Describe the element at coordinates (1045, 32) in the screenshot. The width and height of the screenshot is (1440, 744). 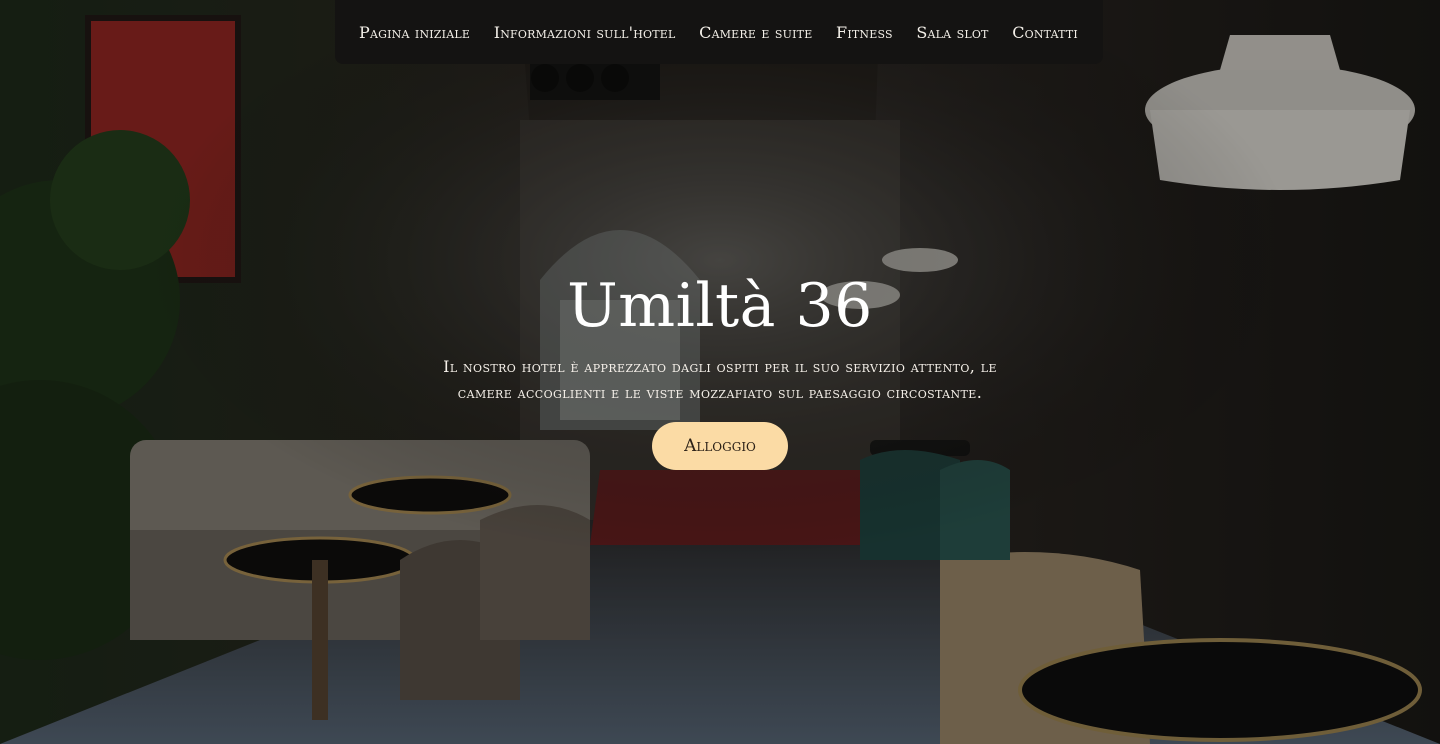
I see `nav-item-contacts: Contatti` at that location.